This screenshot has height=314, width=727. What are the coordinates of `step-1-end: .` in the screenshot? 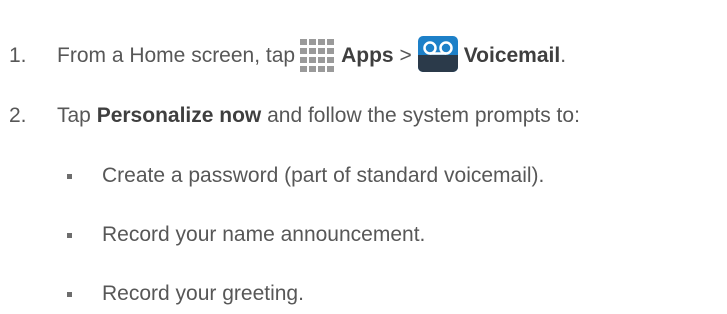 It's located at (563, 55).